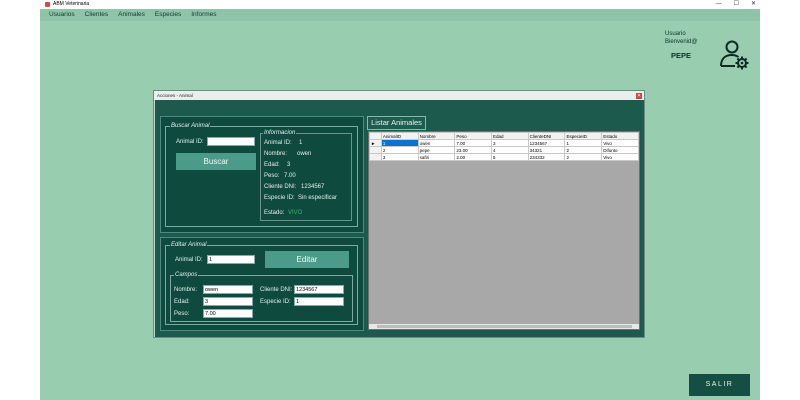  What do you see at coordinates (510, 157) in the screenshot?
I see `table-cell: 5` at bounding box center [510, 157].